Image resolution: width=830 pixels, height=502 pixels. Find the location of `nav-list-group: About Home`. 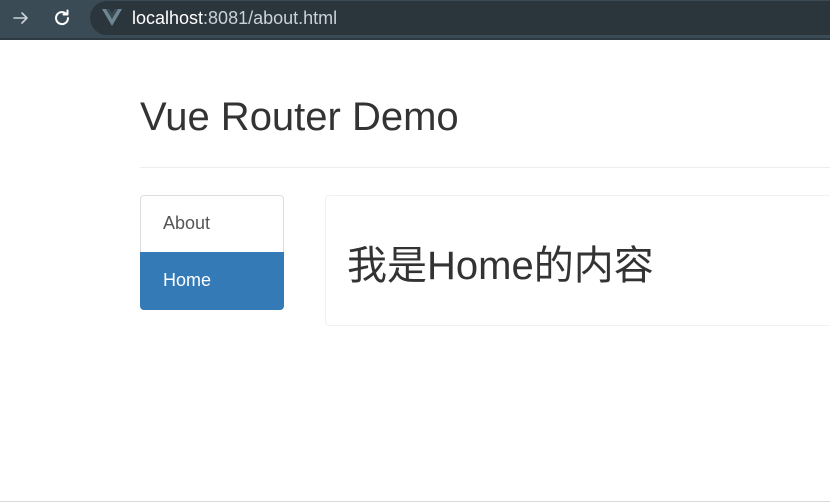

nav-list-group: About Home is located at coordinates (212, 252).